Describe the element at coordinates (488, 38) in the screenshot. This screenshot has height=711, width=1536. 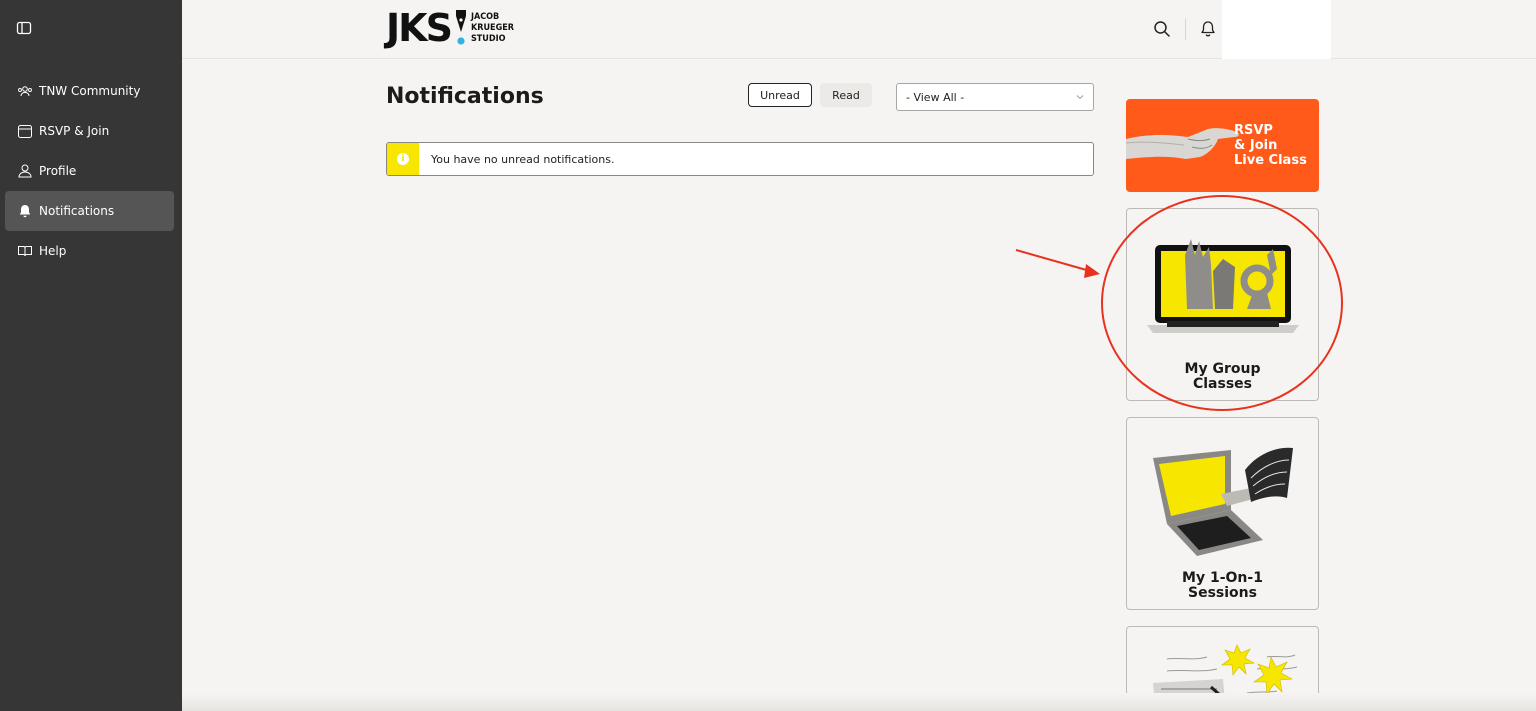
I see `logo-word: STUDIO` at that location.